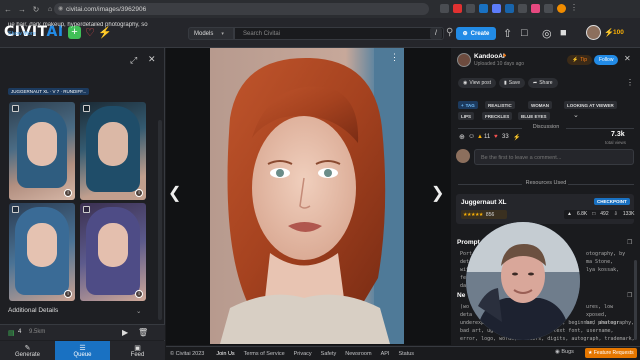  I want to click on generated-image-3: i, so click(42, 252).